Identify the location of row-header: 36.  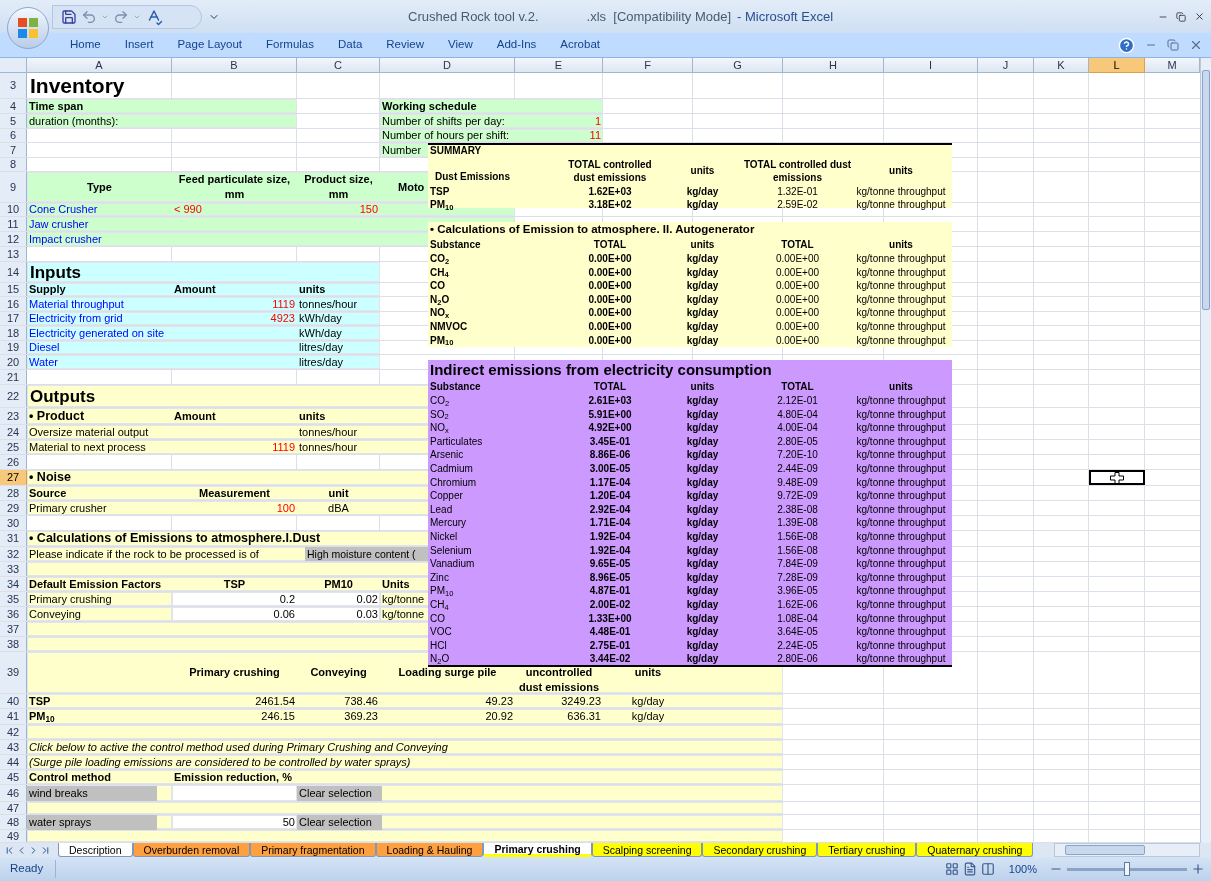
(13, 614).